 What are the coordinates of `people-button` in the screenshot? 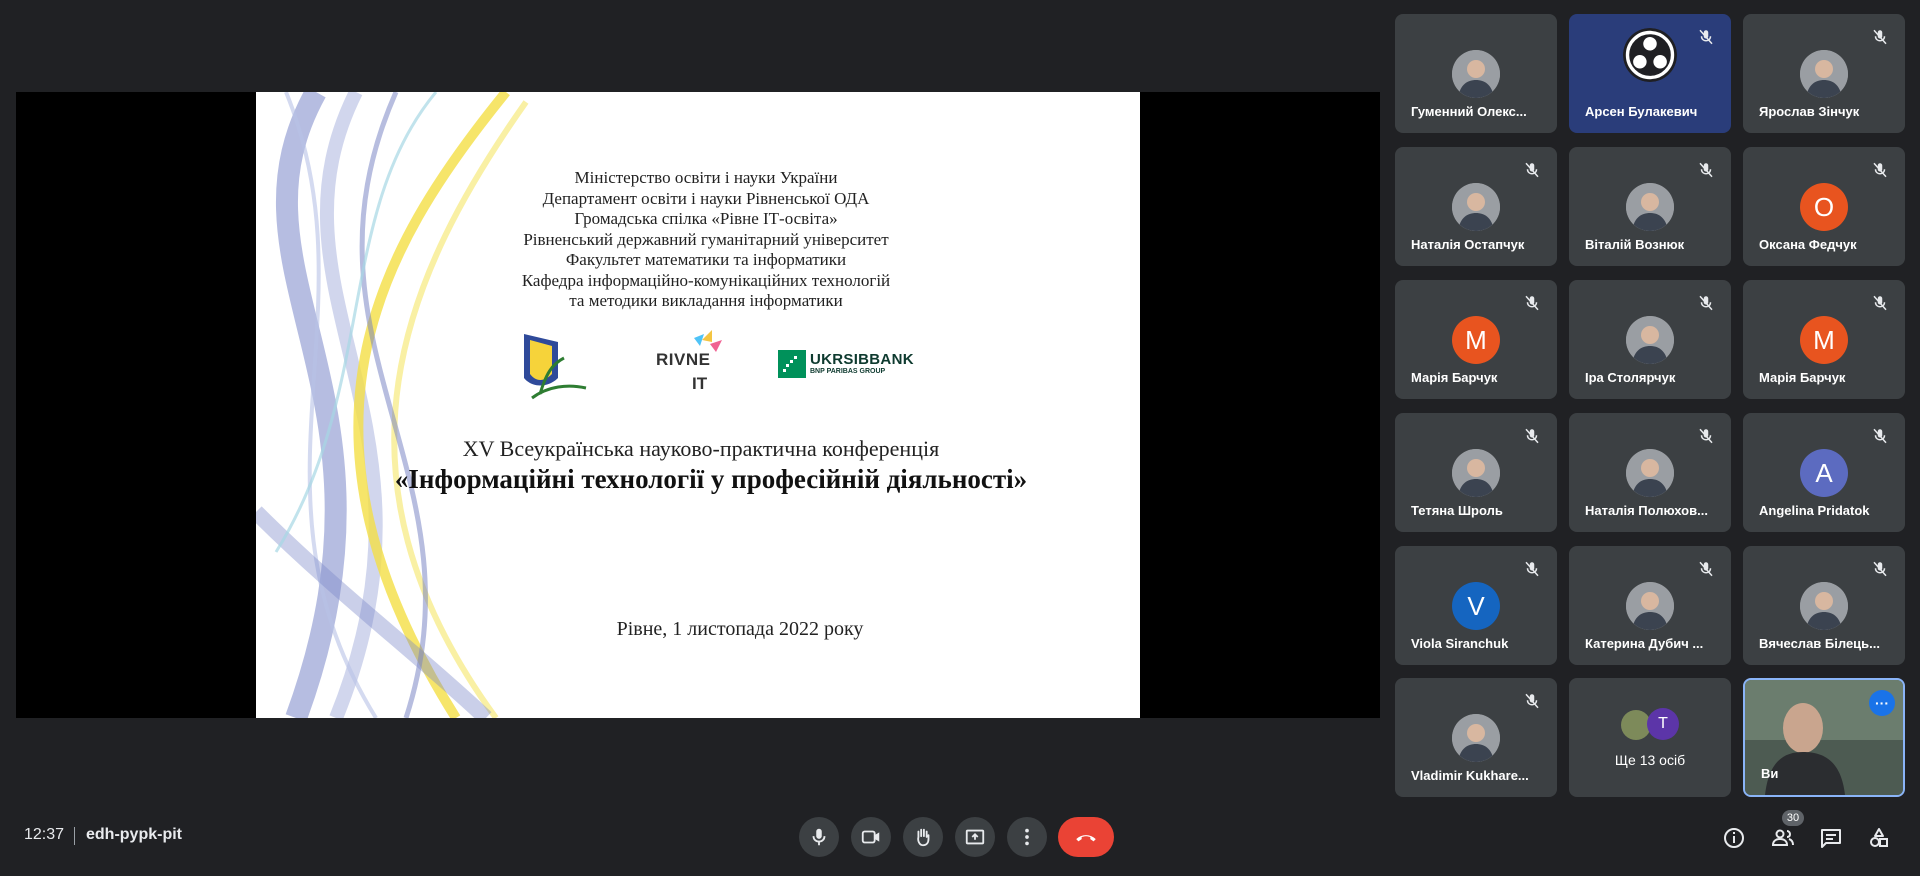 It's located at (1783, 838).